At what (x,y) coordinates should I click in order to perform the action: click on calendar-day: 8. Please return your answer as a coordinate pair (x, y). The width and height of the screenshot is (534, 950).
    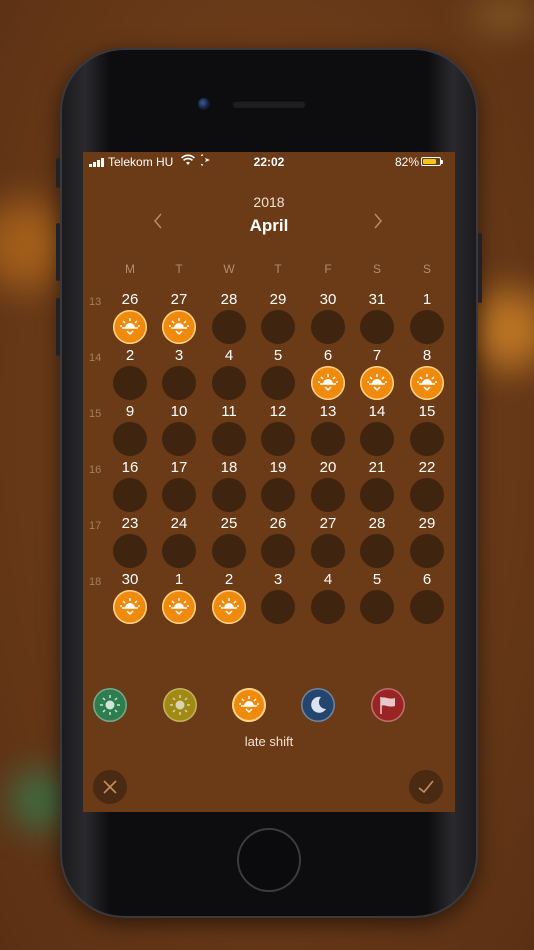
    Looking at the image, I should click on (427, 374).